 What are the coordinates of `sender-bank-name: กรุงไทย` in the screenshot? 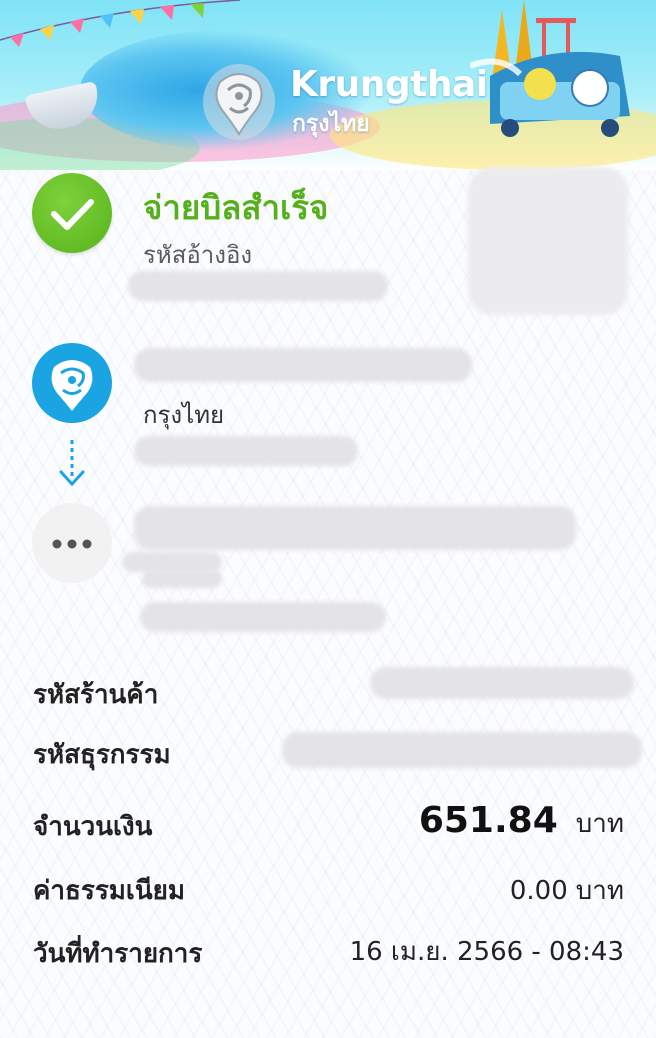 It's located at (184, 415).